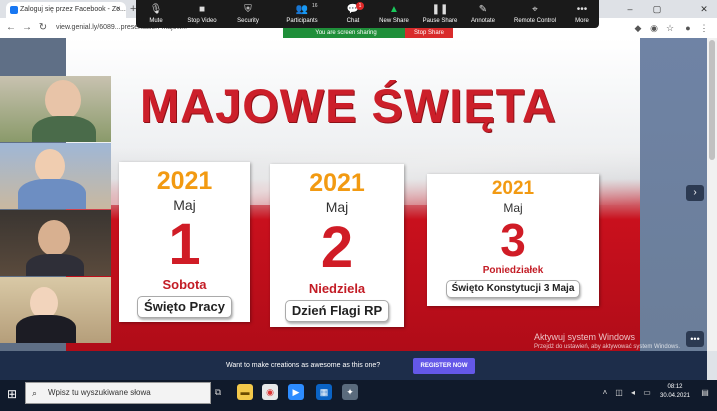 The width and height of the screenshot is (717, 411). What do you see at coordinates (585, 337) in the screenshot?
I see `activation-title: Aktywuj system Windows` at bounding box center [585, 337].